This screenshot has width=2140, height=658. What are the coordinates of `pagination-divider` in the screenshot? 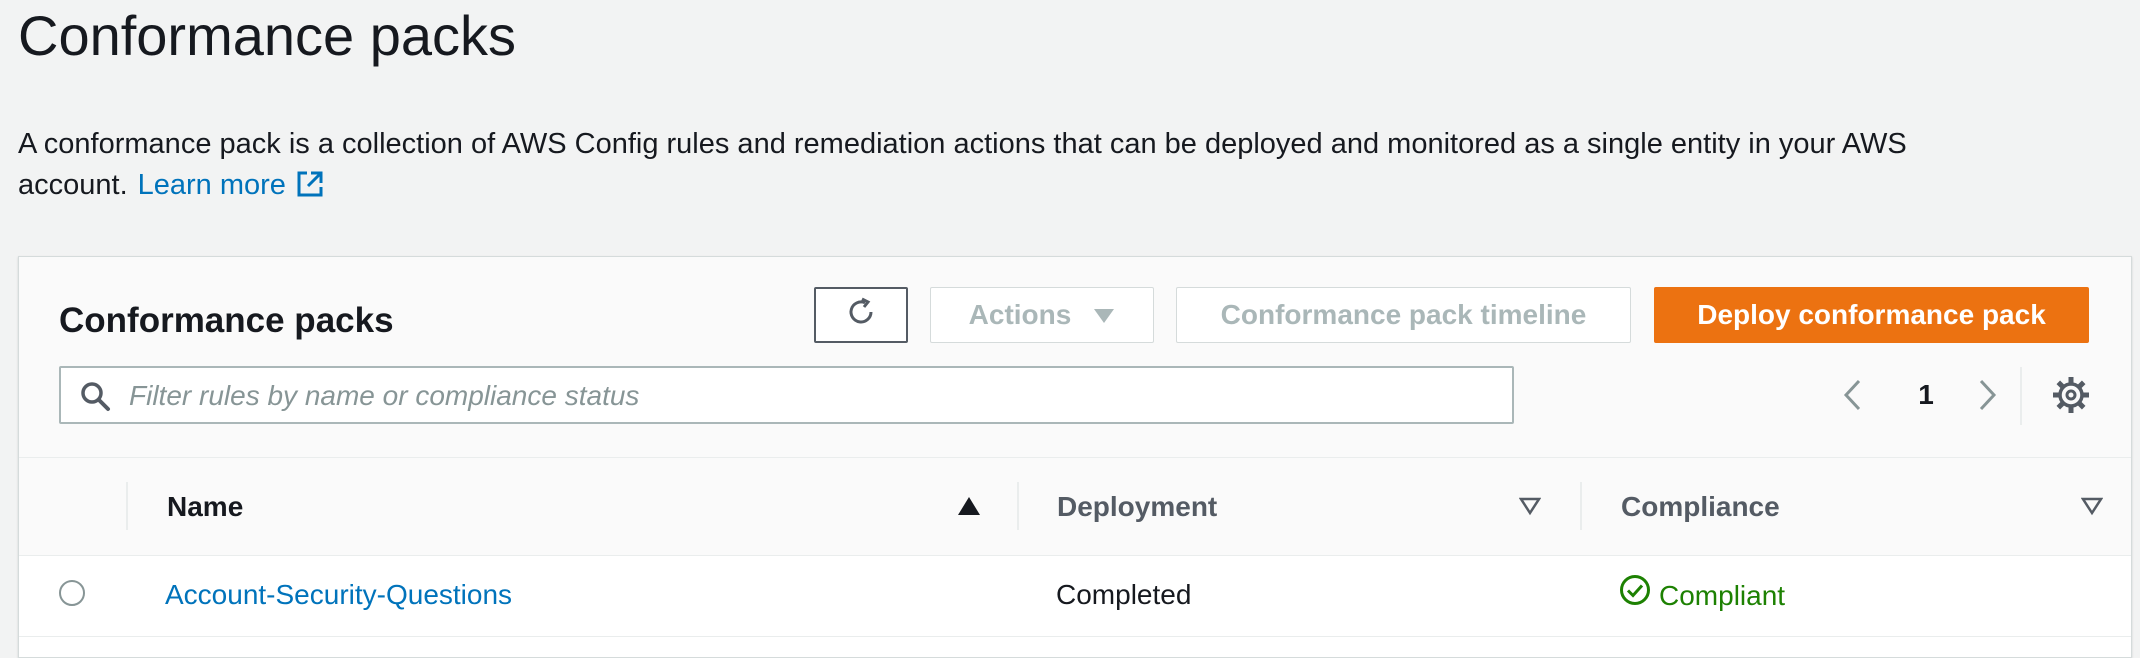 It's located at (2021, 396).